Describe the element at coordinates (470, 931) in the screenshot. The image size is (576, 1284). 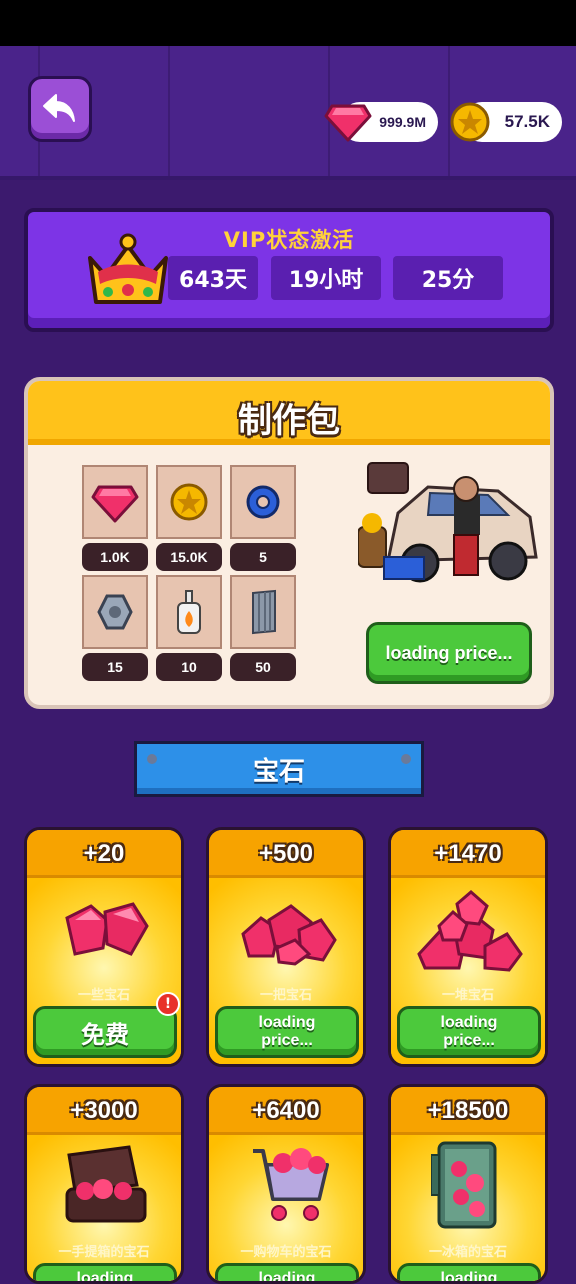
I see `gem-pile-large-icon` at that location.